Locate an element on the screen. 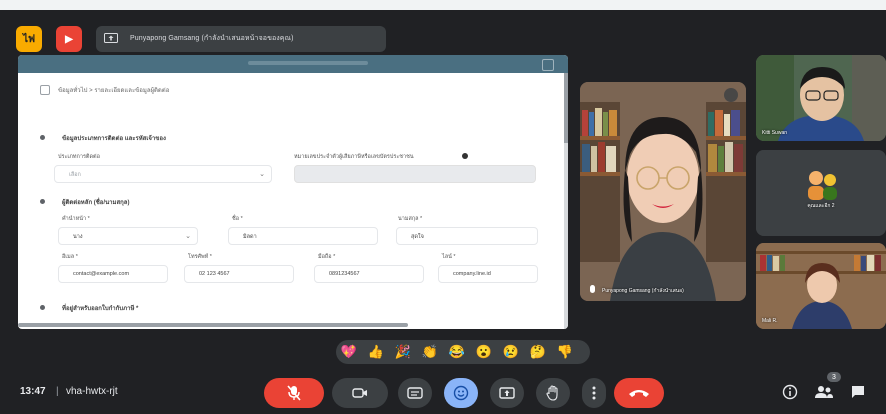 The image size is (886, 414). camera-toggle-button is located at coordinates (360, 393).